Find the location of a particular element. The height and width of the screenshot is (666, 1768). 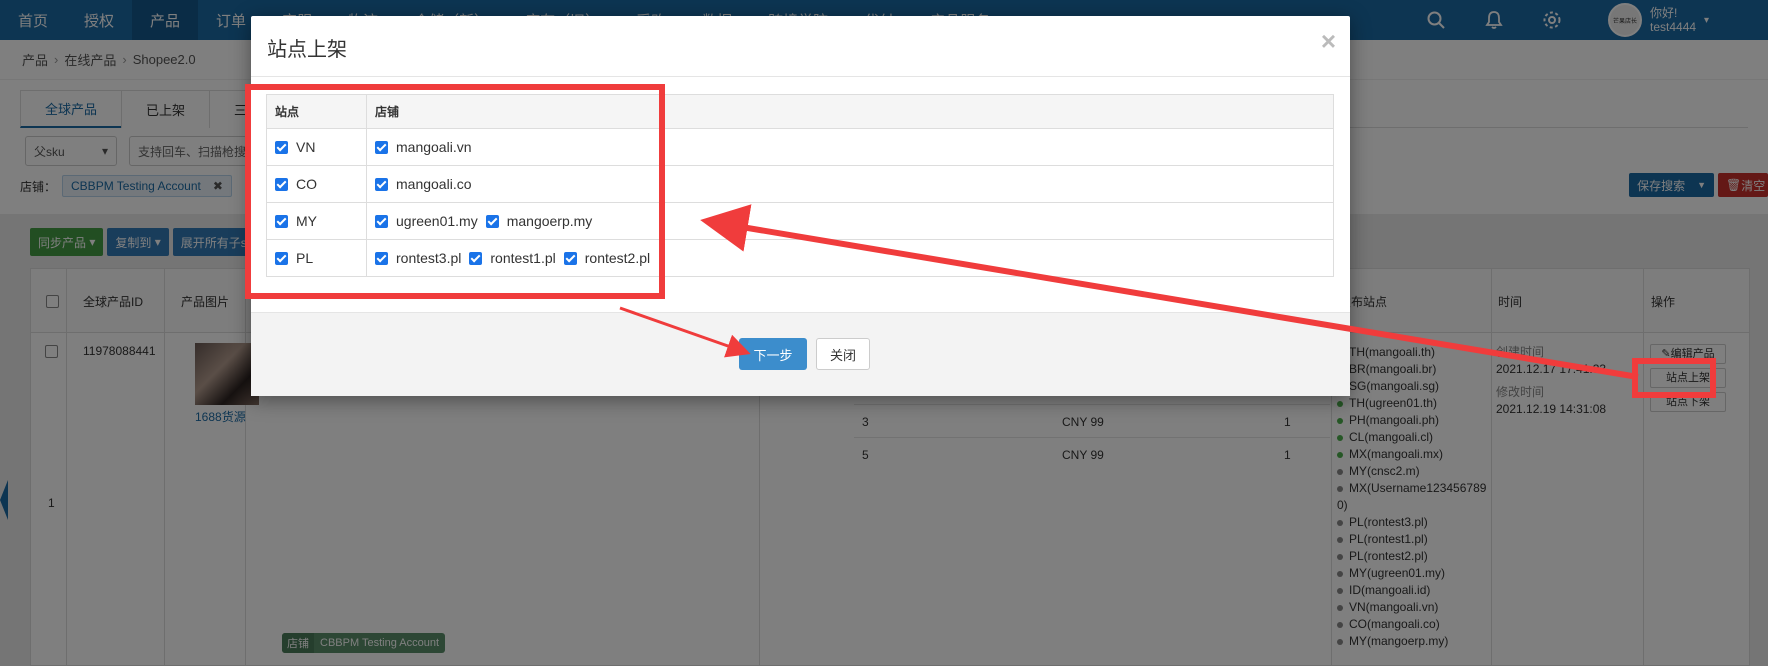

modal-header: 站点上架 × is located at coordinates (800, 46).